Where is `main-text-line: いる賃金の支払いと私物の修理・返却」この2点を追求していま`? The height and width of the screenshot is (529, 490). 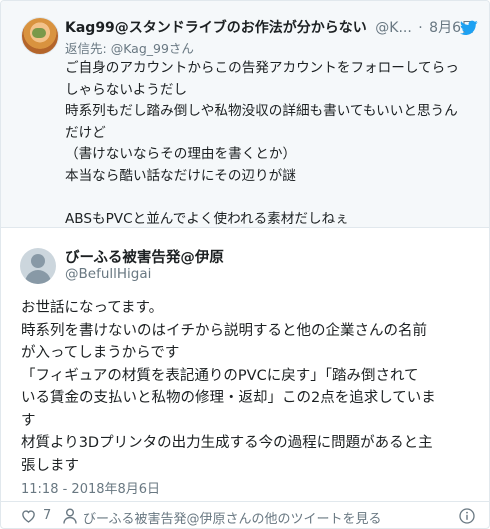 main-text-line: いる賃金の支払いと私物の修理・返却」この2点を追求していま is located at coordinates (228, 398).